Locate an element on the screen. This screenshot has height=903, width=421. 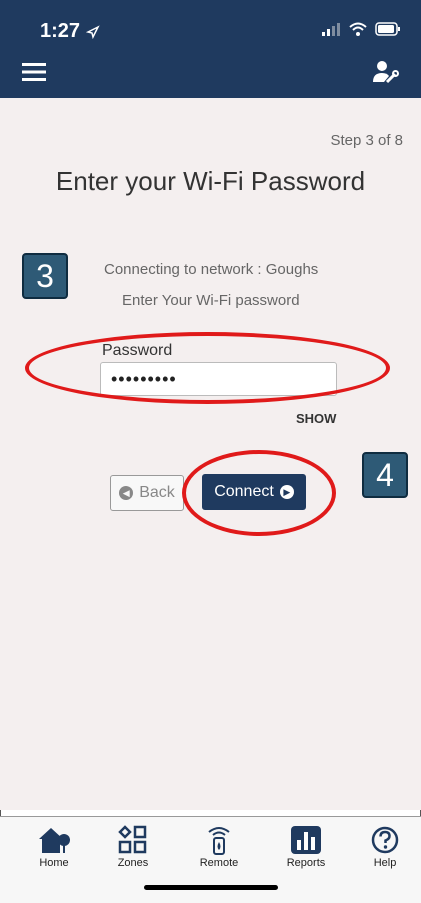
status-time: 1:27 is located at coordinates (70, 31).